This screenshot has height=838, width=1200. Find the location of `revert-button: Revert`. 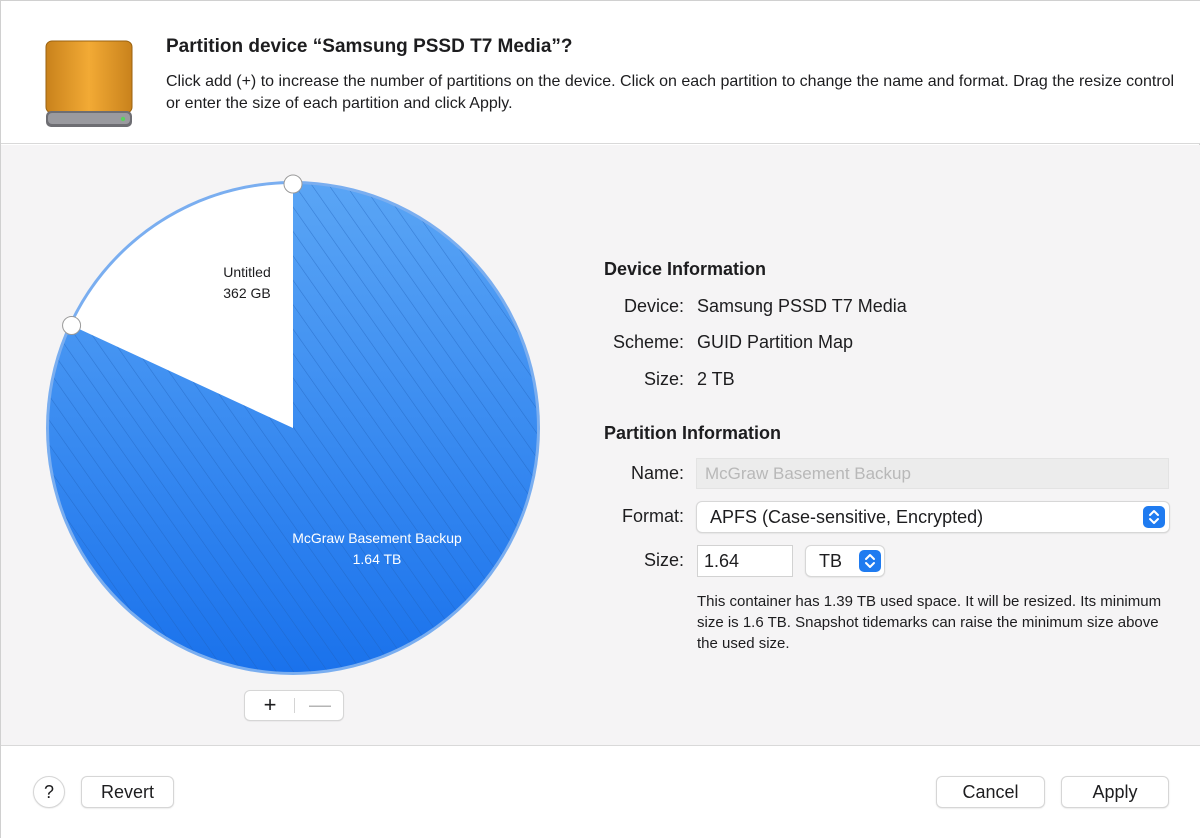

revert-button: Revert is located at coordinates (127, 792).